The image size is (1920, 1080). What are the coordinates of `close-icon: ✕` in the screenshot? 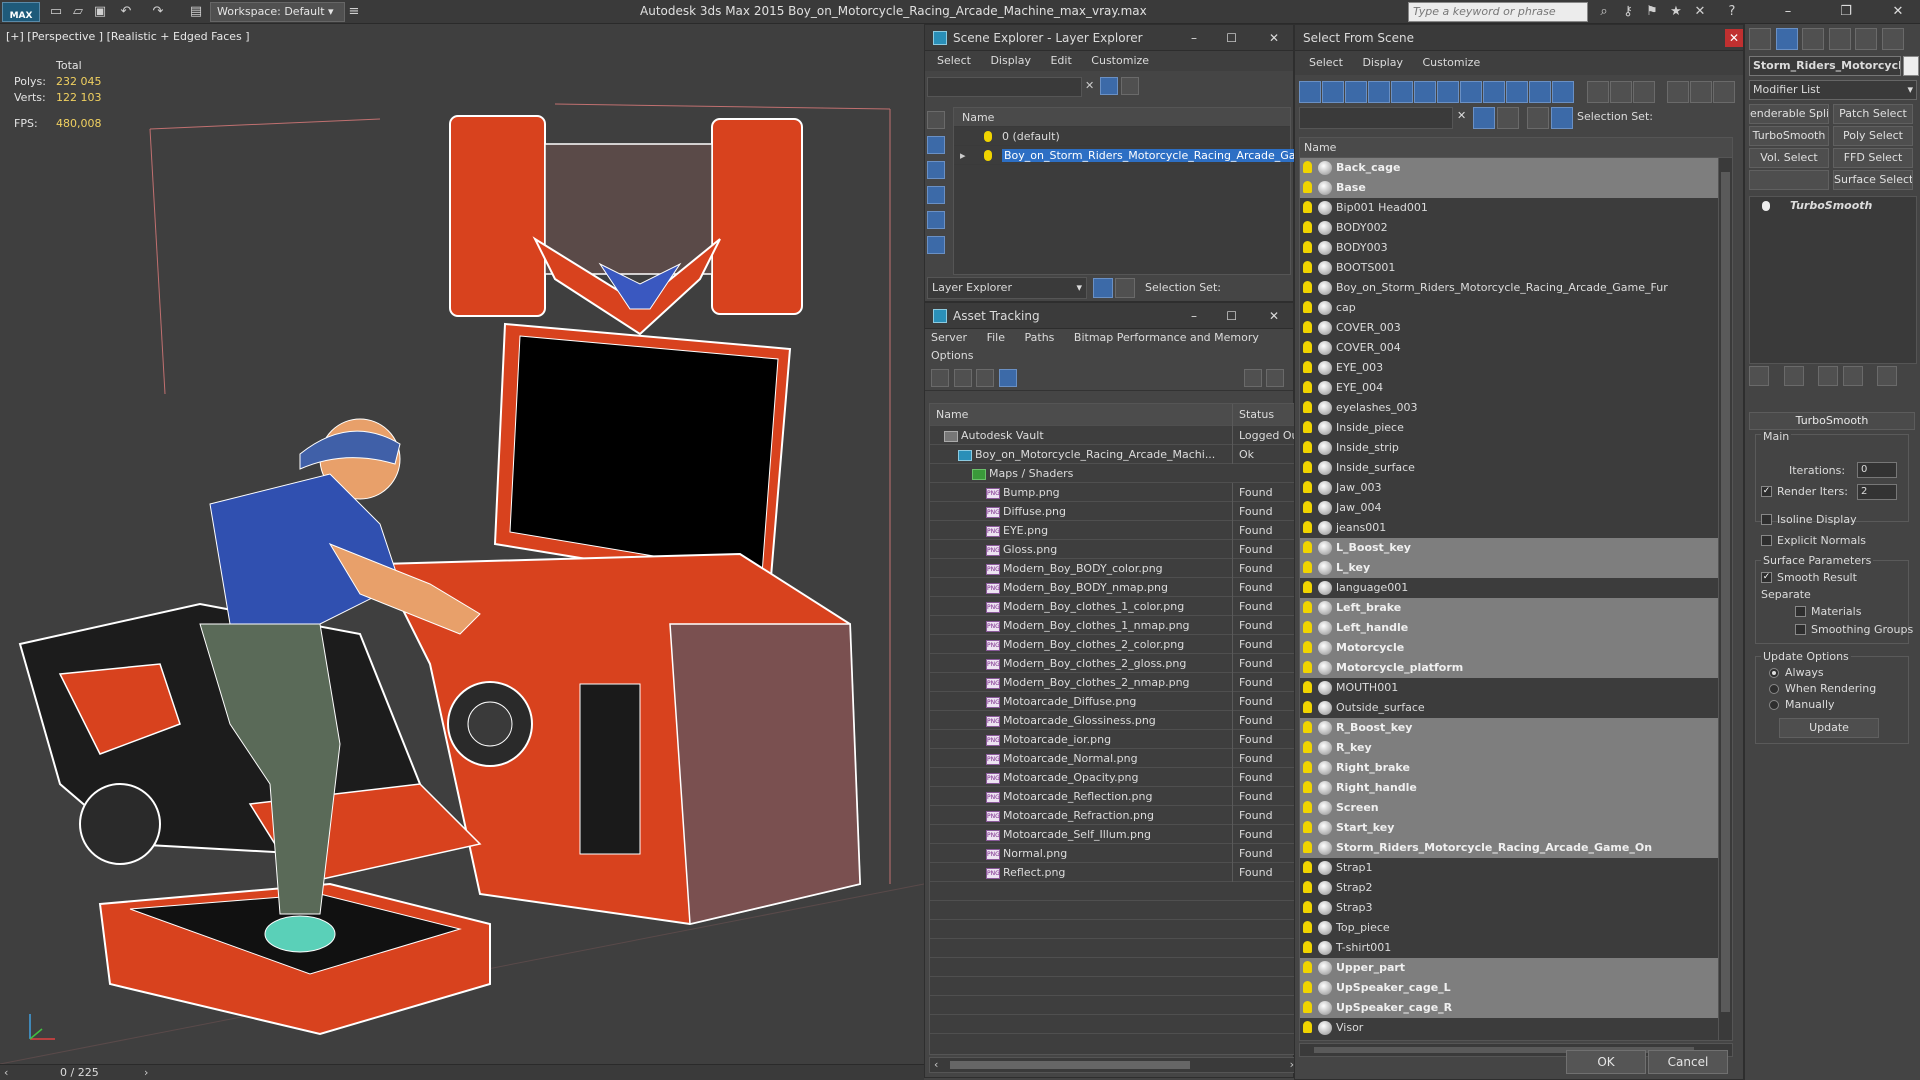 It's located at (1898, 12).